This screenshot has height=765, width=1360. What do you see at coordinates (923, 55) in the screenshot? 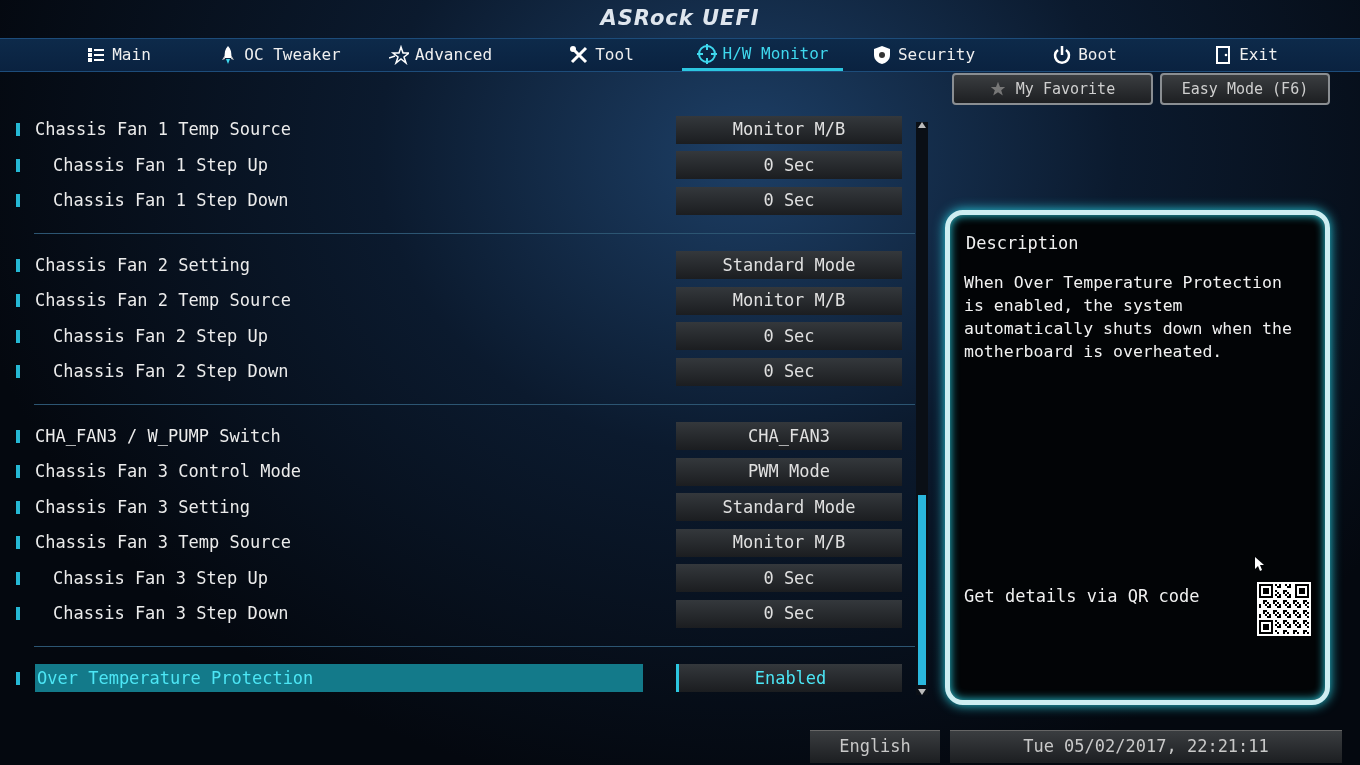
I see `tab: Security` at bounding box center [923, 55].